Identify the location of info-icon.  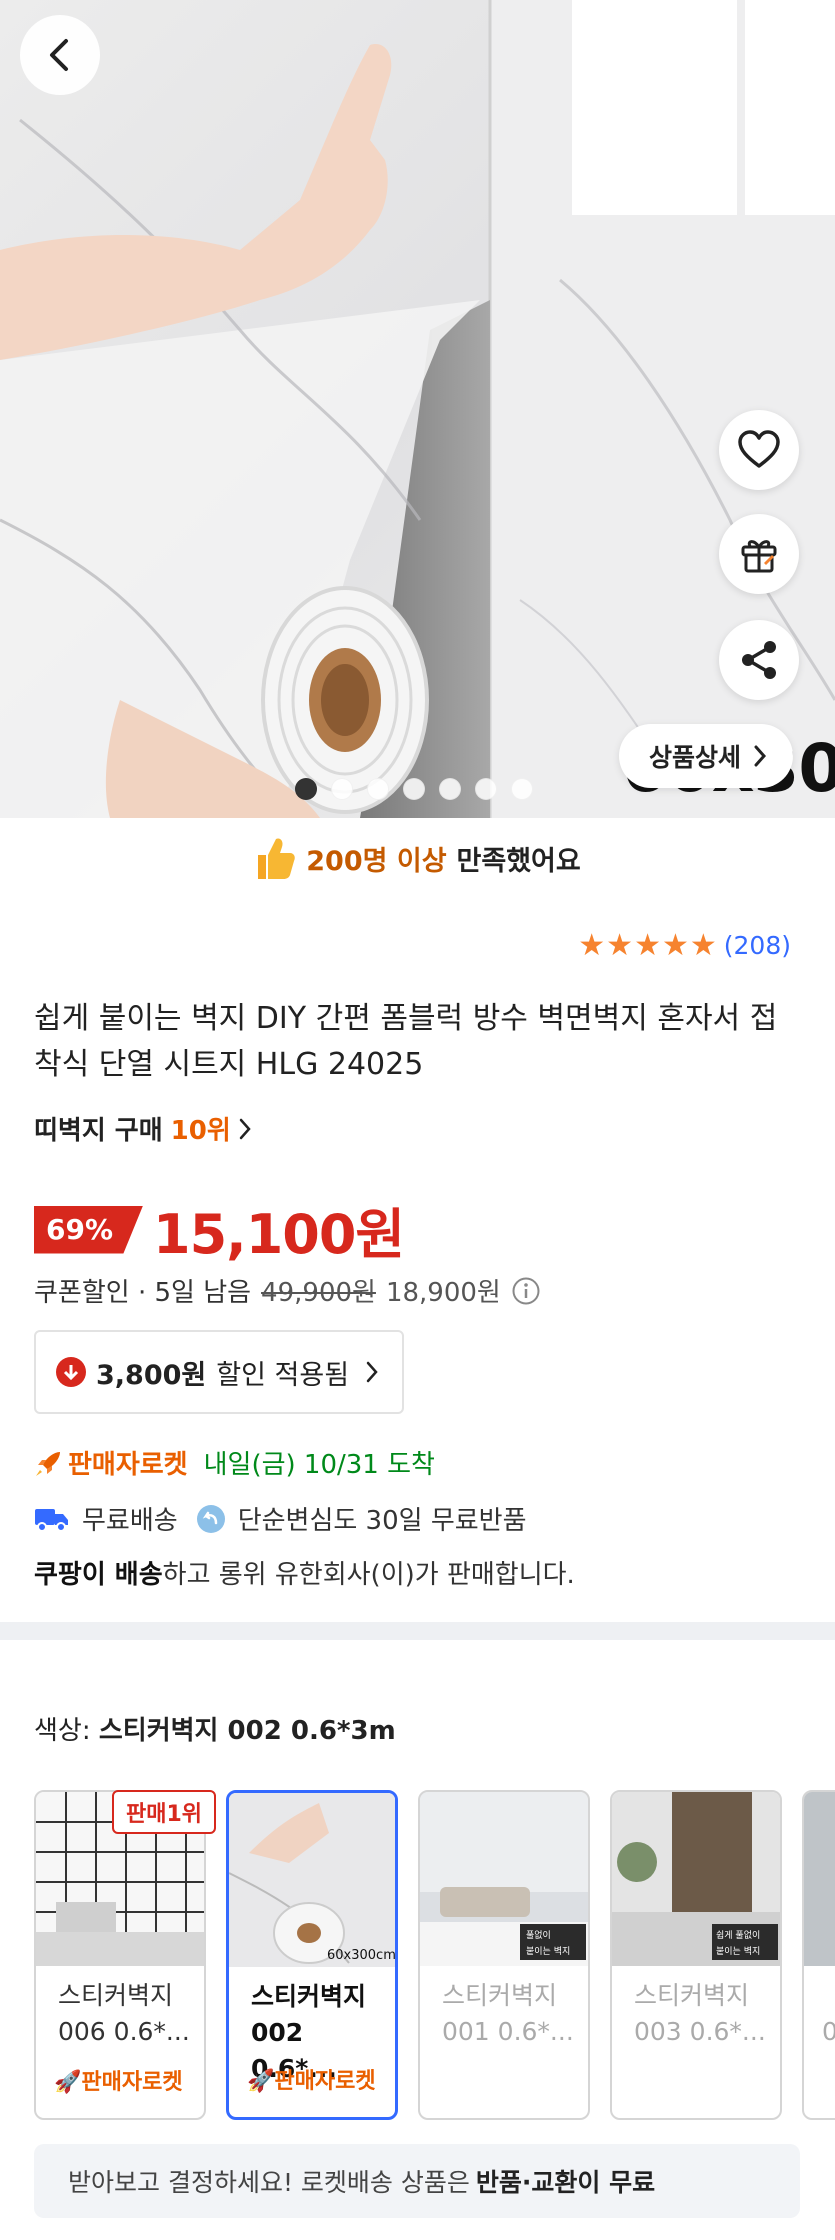
(526, 1291).